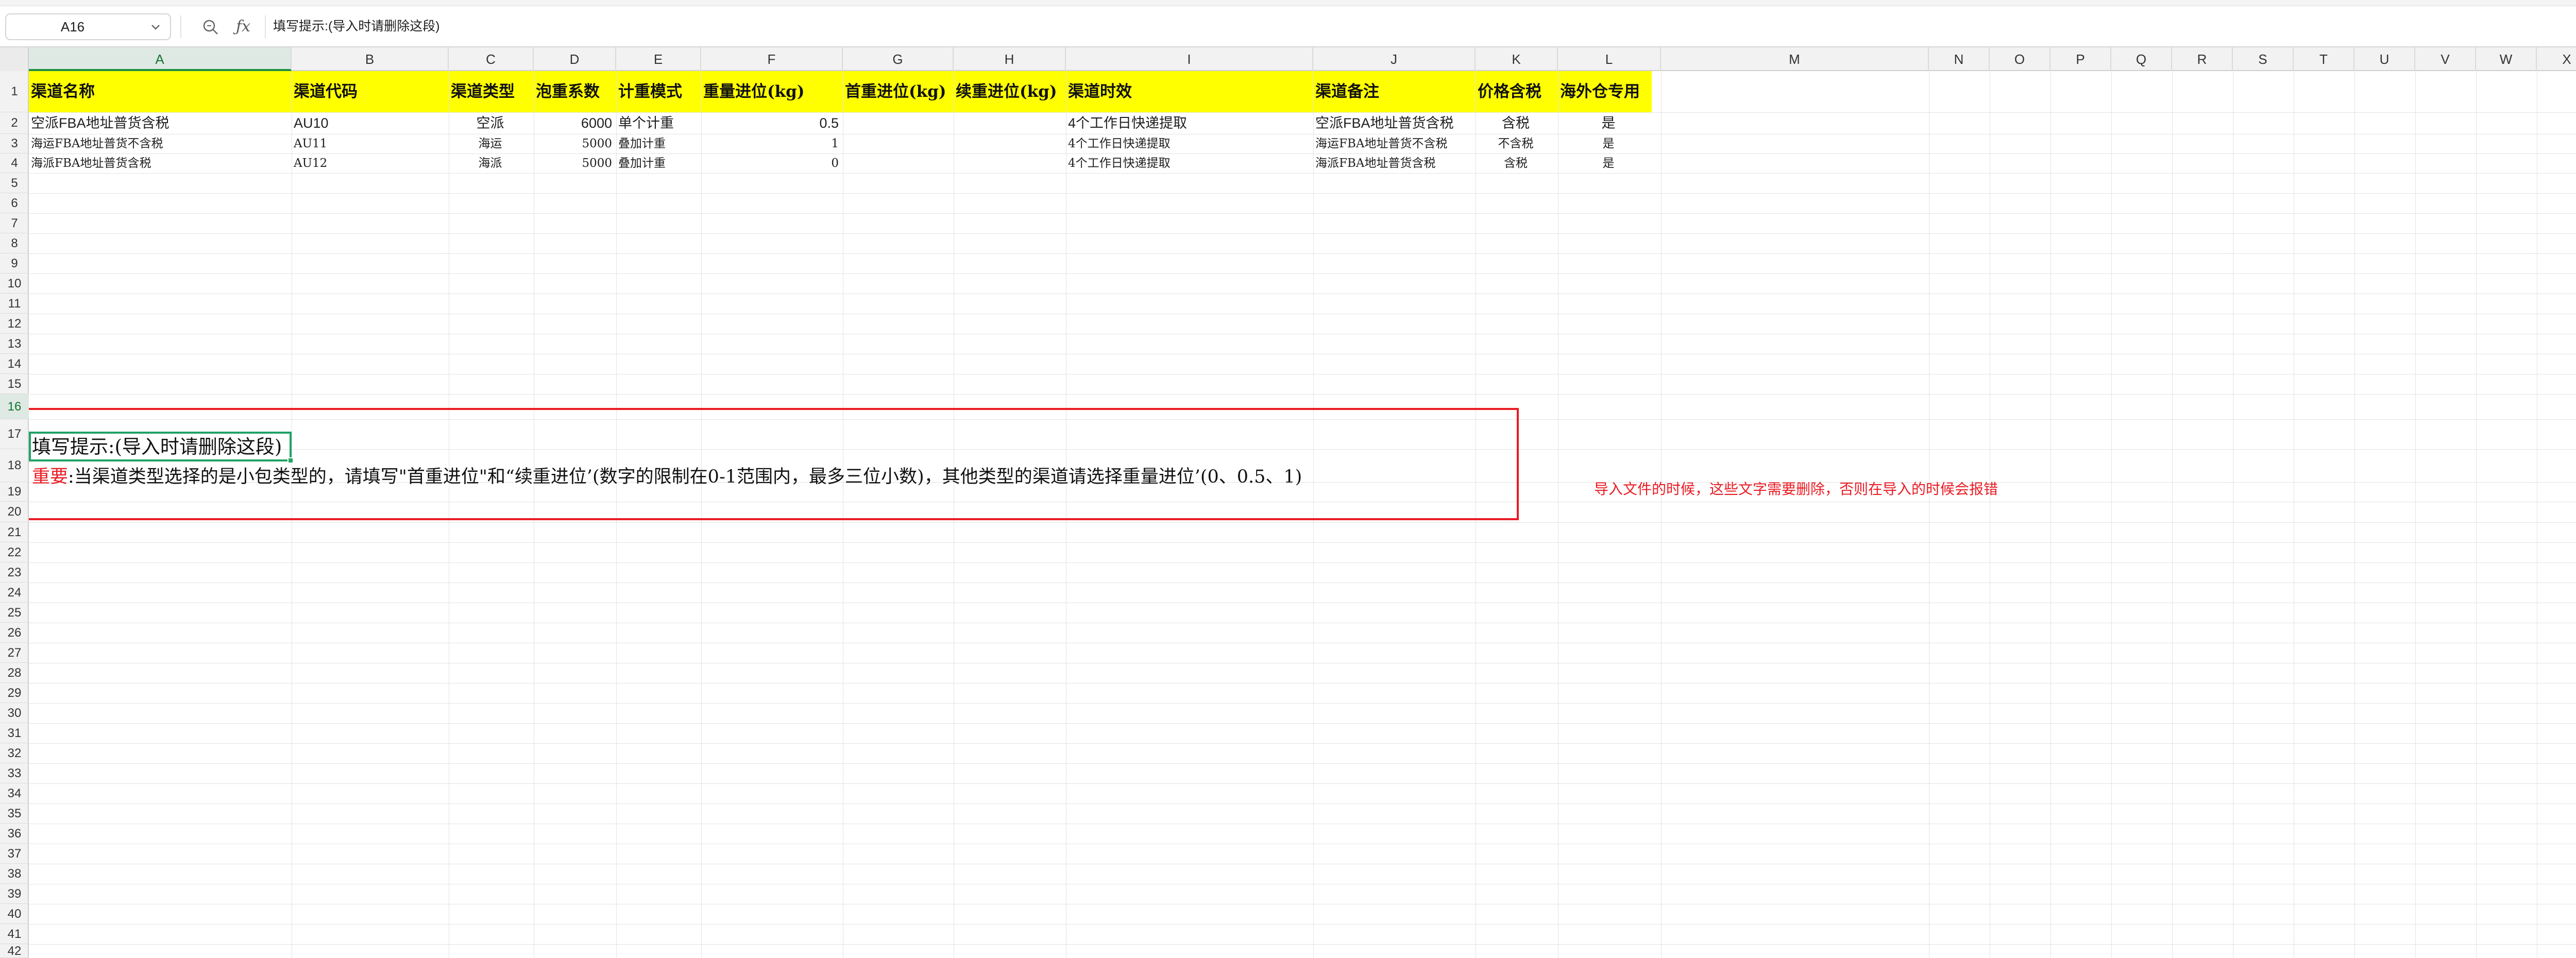 Image resolution: width=2576 pixels, height=958 pixels. What do you see at coordinates (1393, 143) in the screenshot?
I see `cell-j3: 海运FBA地址普货不含税` at bounding box center [1393, 143].